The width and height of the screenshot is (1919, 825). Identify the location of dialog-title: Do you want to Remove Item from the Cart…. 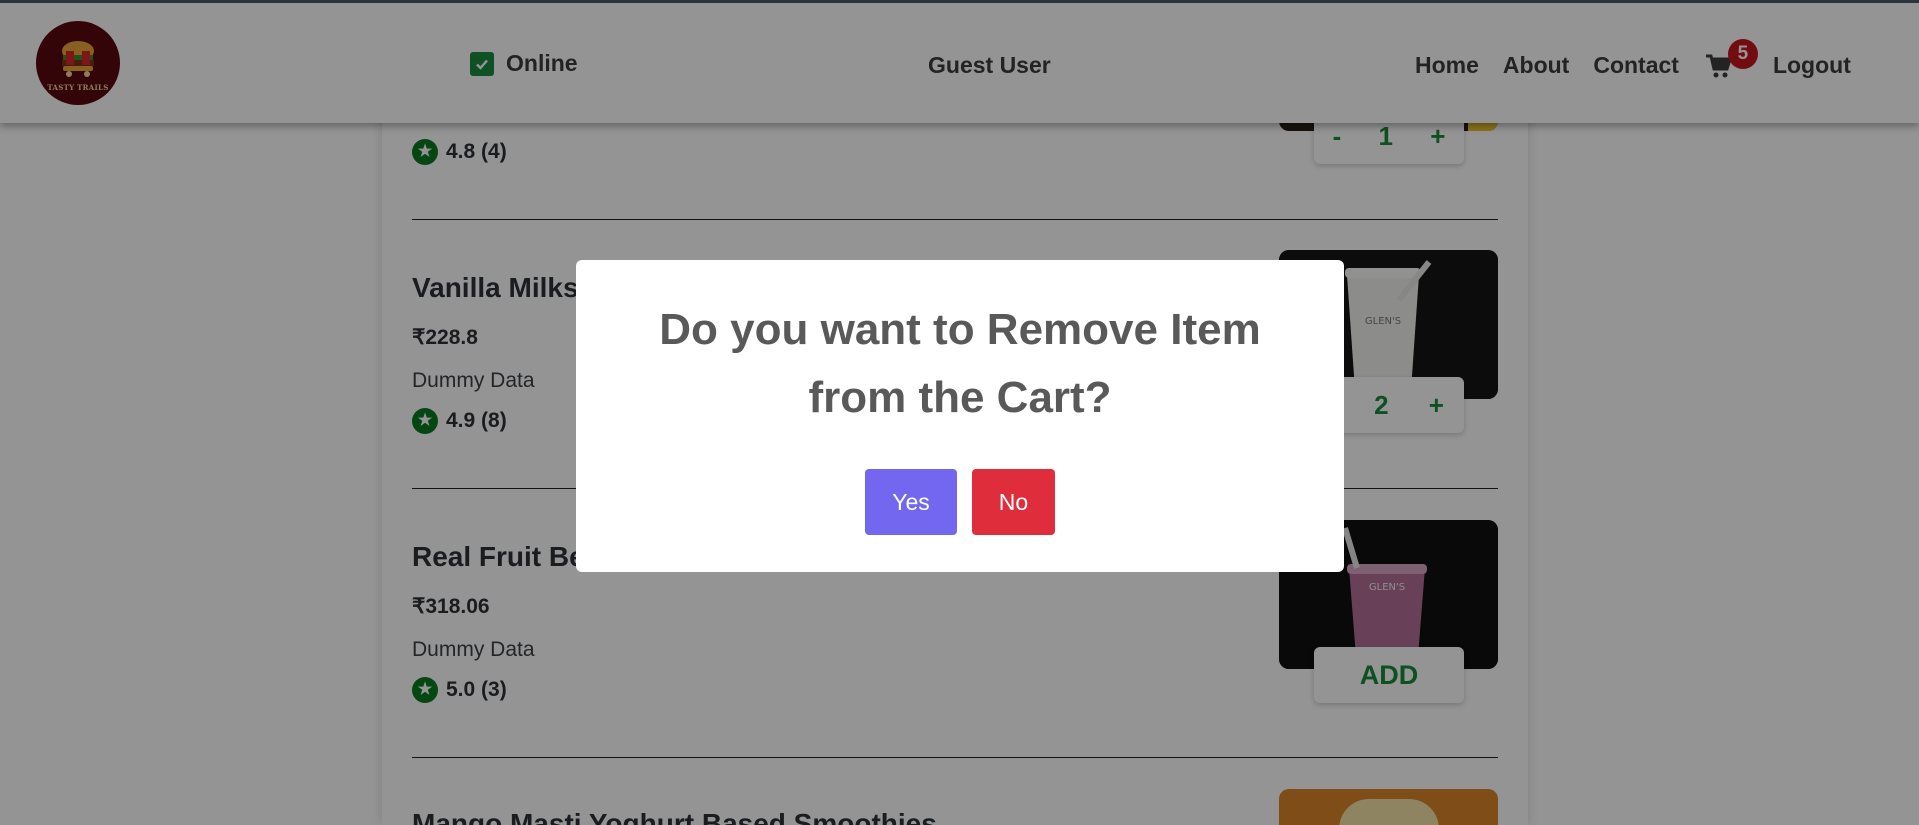
(960, 363).